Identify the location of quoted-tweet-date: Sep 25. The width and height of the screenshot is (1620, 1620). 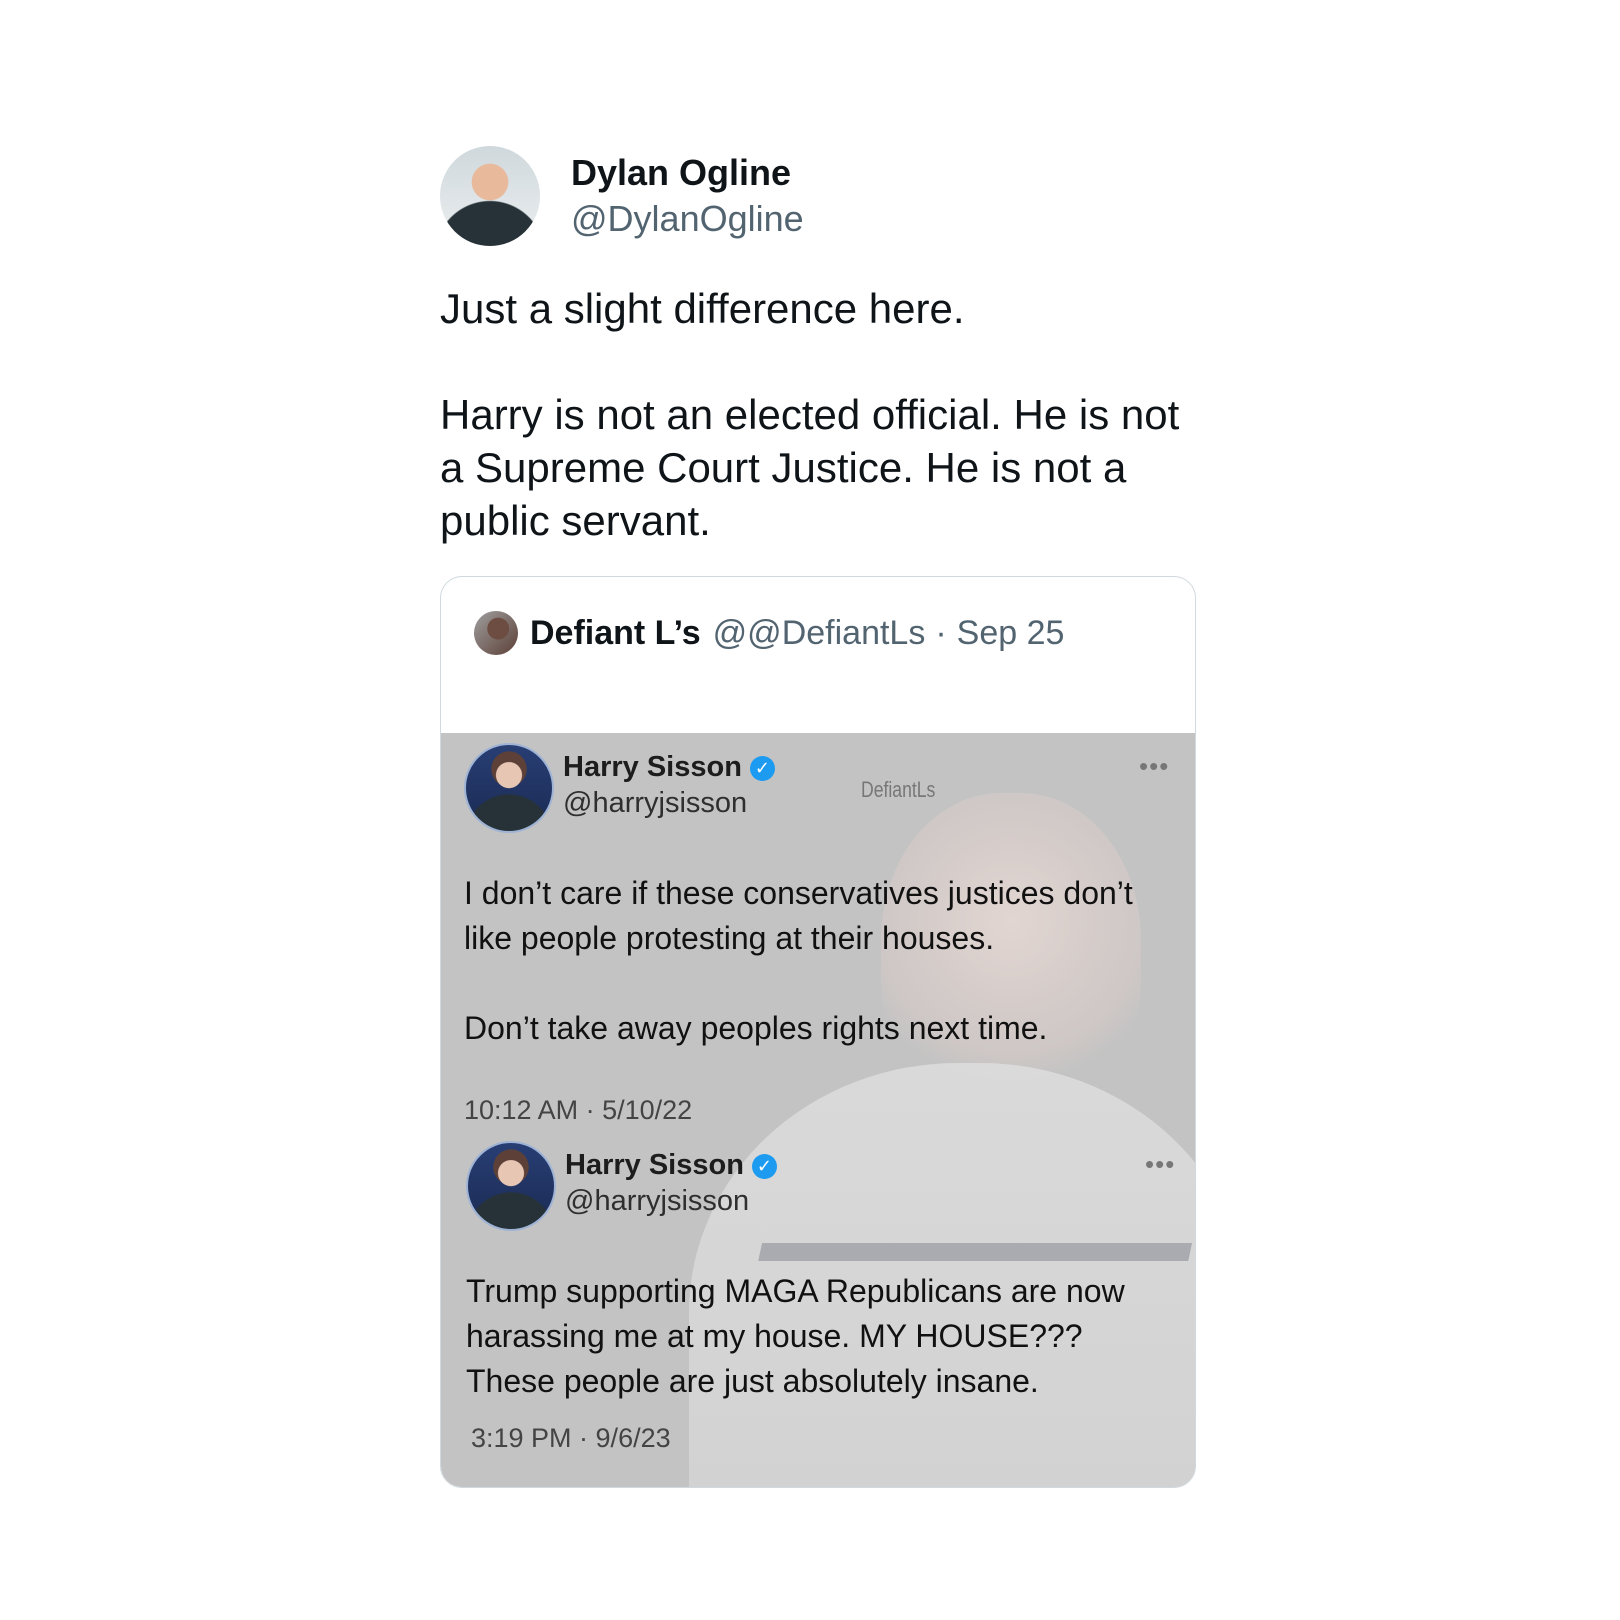
(1011, 633).